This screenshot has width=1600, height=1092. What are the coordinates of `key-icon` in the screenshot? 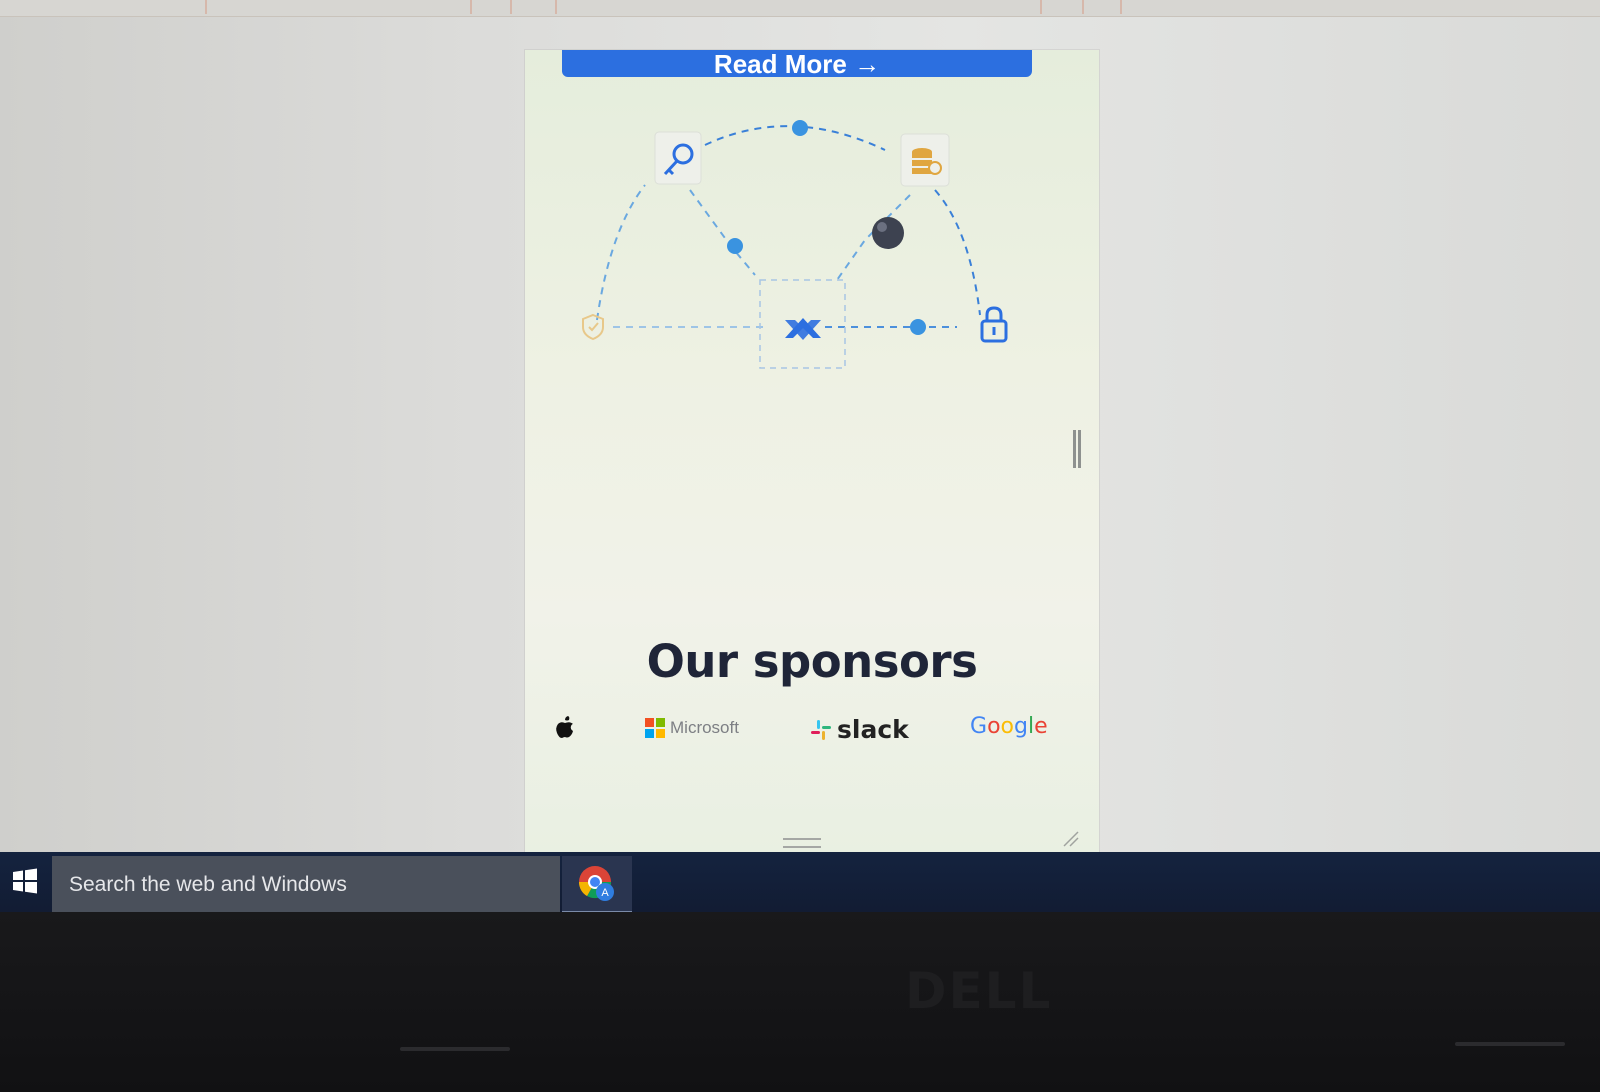 It's located at (678, 158).